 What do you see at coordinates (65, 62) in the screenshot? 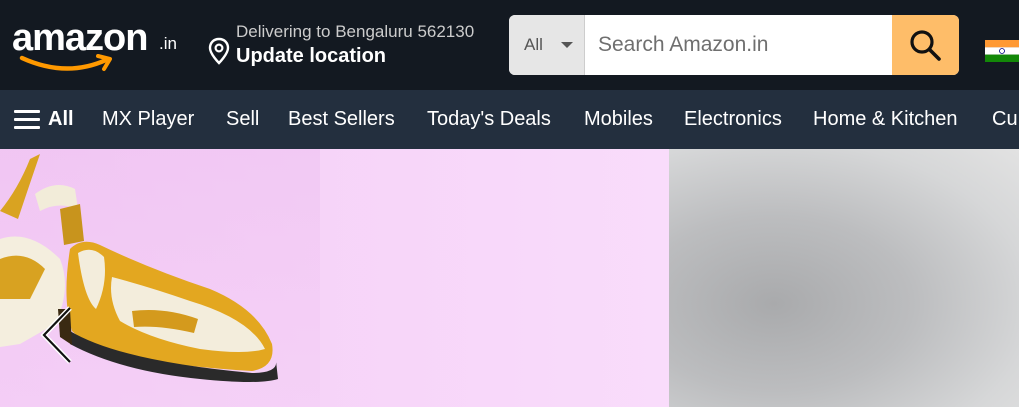
I see `logo-smile-icon` at bounding box center [65, 62].